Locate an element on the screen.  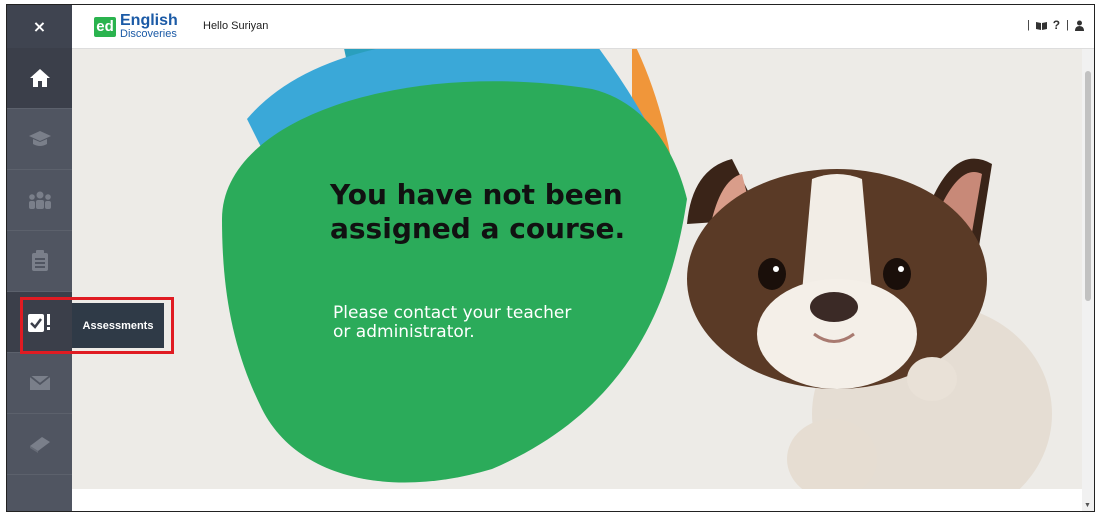
sidebar-item-tasks is located at coordinates (39, 261).